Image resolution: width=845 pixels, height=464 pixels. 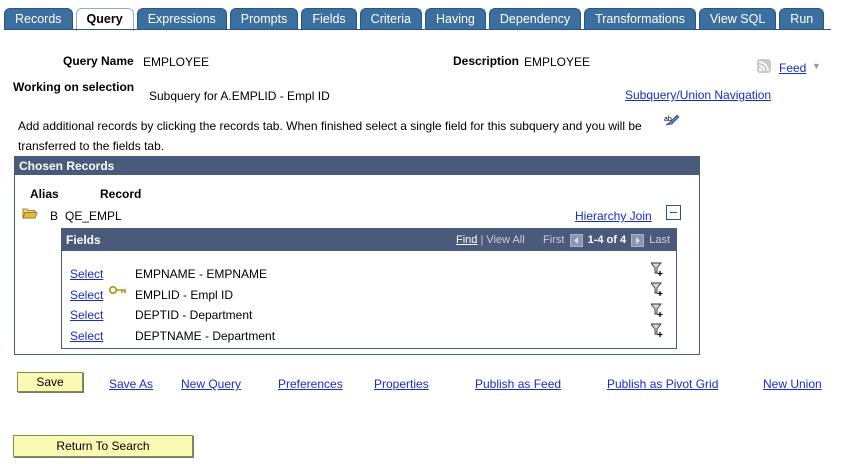 I want to click on next-arrow-icon, so click(x=638, y=240).